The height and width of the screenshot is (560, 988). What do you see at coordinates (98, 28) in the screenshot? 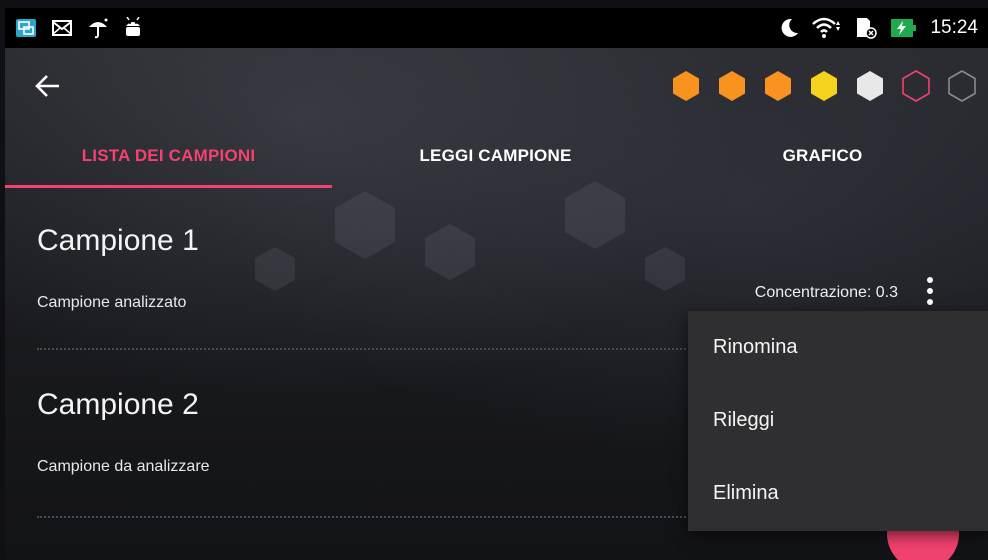
I see `umbrella-icon` at bounding box center [98, 28].